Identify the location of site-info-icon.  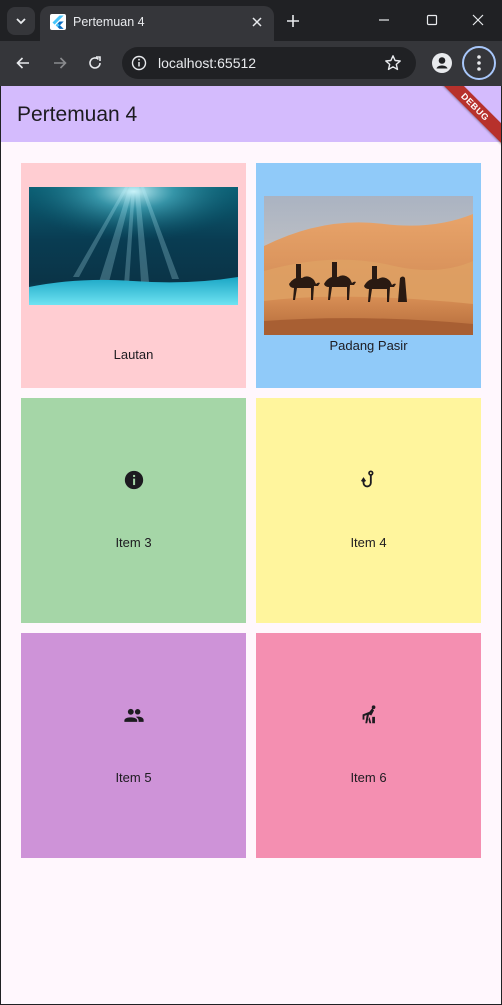
(139, 63).